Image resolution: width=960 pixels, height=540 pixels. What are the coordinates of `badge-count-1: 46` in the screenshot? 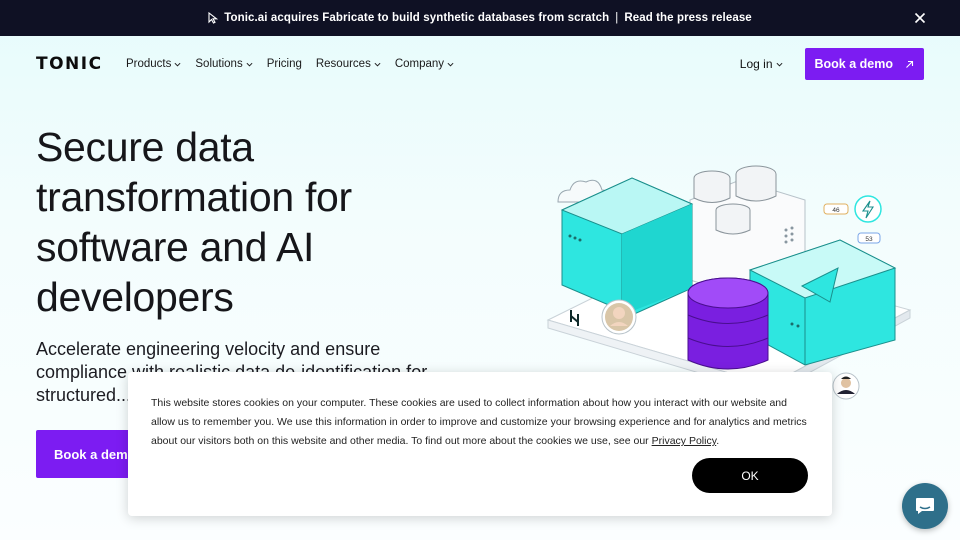 It's located at (836, 210).